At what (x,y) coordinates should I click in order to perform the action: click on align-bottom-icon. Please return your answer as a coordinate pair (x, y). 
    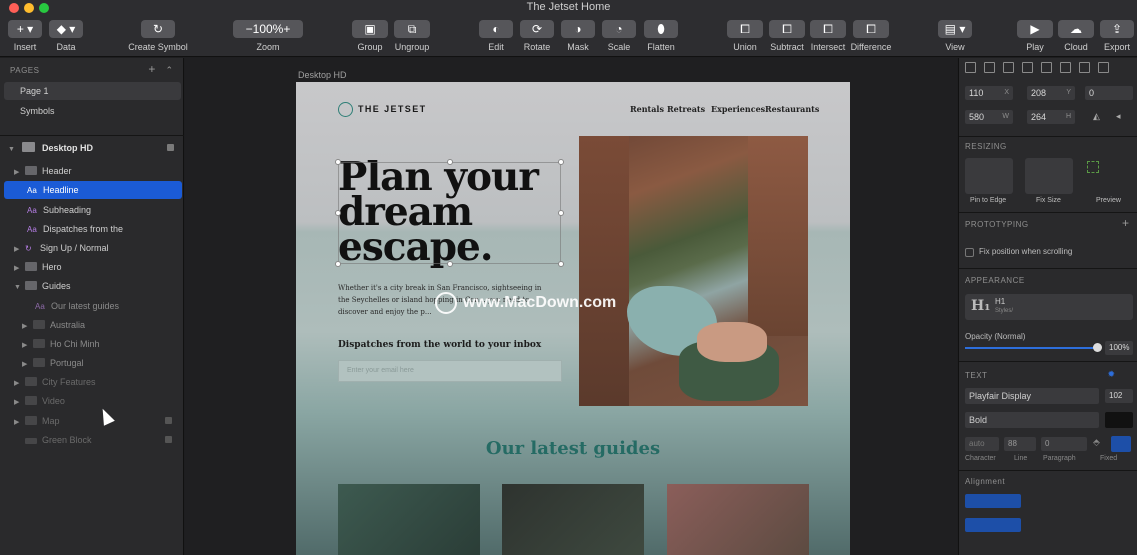
    Looking at the image, I should click on (1065, 67).